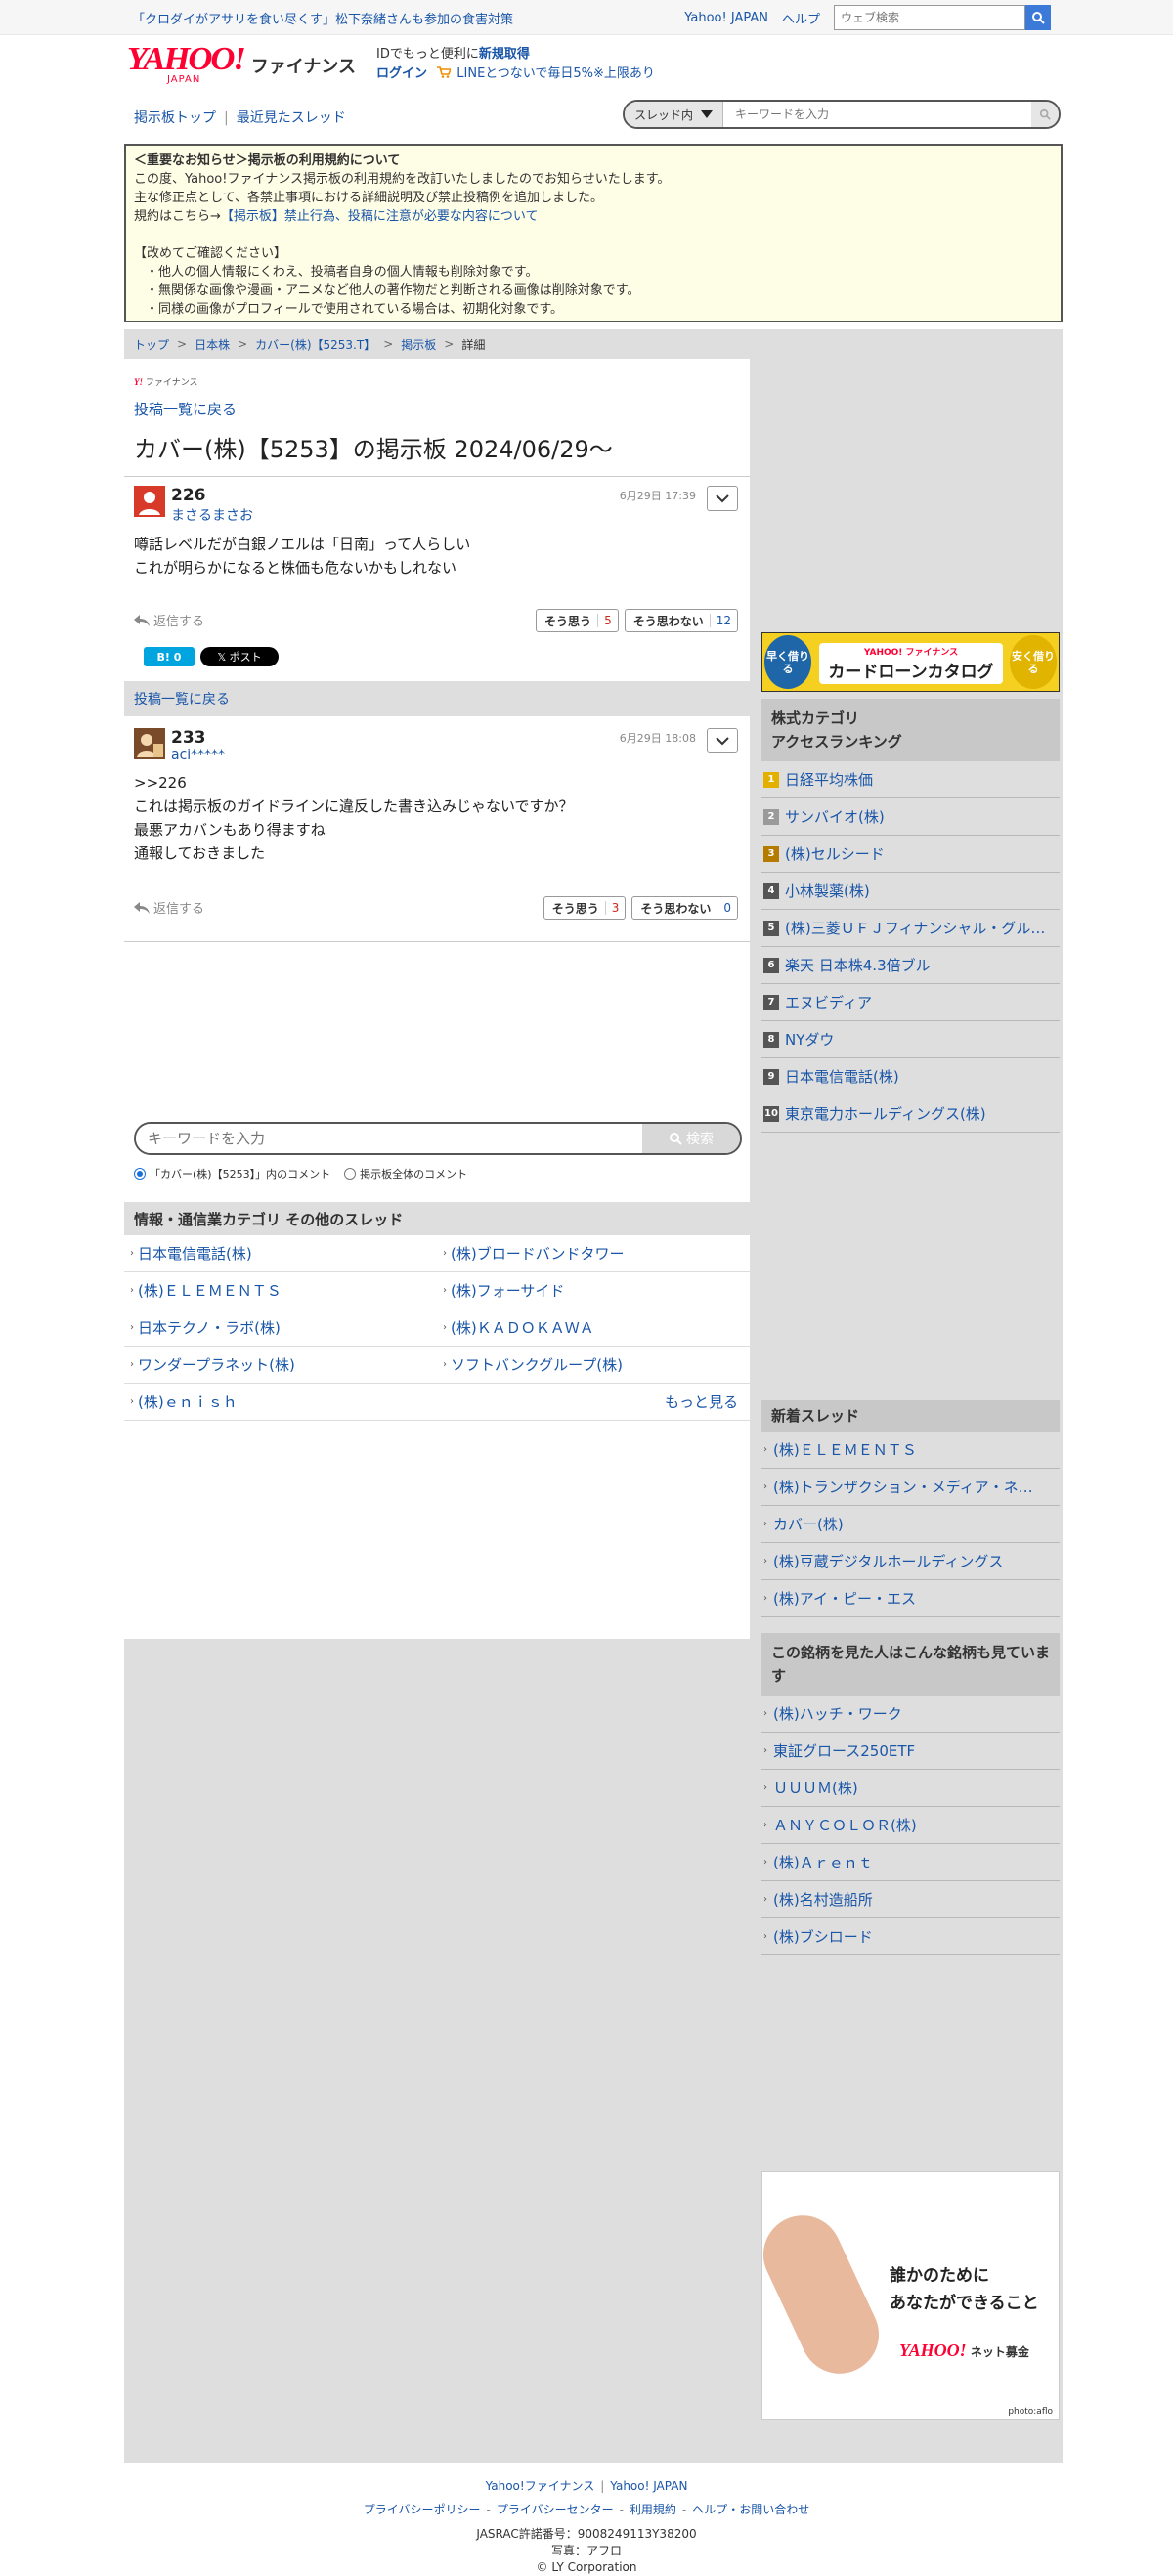 The height and width of the screenshot is (2576, 1173). Describe the element at coordinates (911, 1562) in the screenshot. I see `new-thread-item: › (株)豆蔵デジタルホールディングス` at that location.